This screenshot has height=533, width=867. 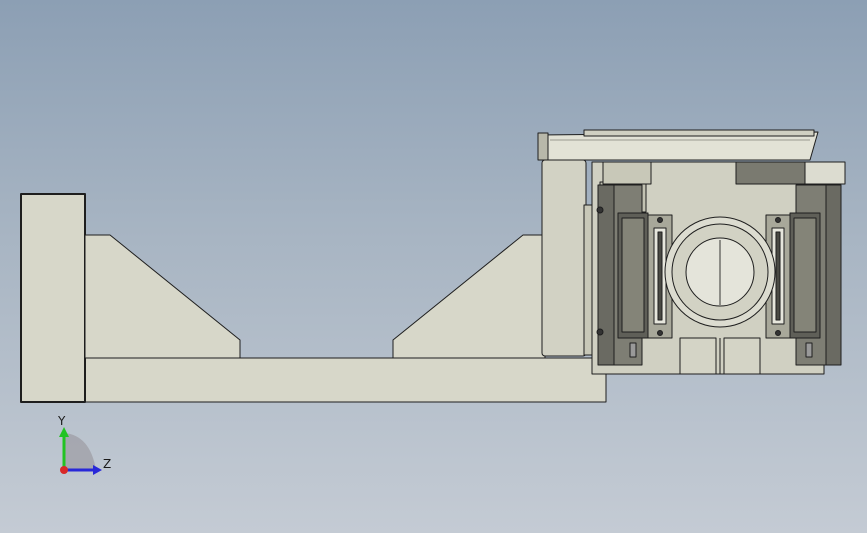 What do you see at coordinates (53, 298) in the screenshot?
I see `end-block` at bounding box center [53, 298].